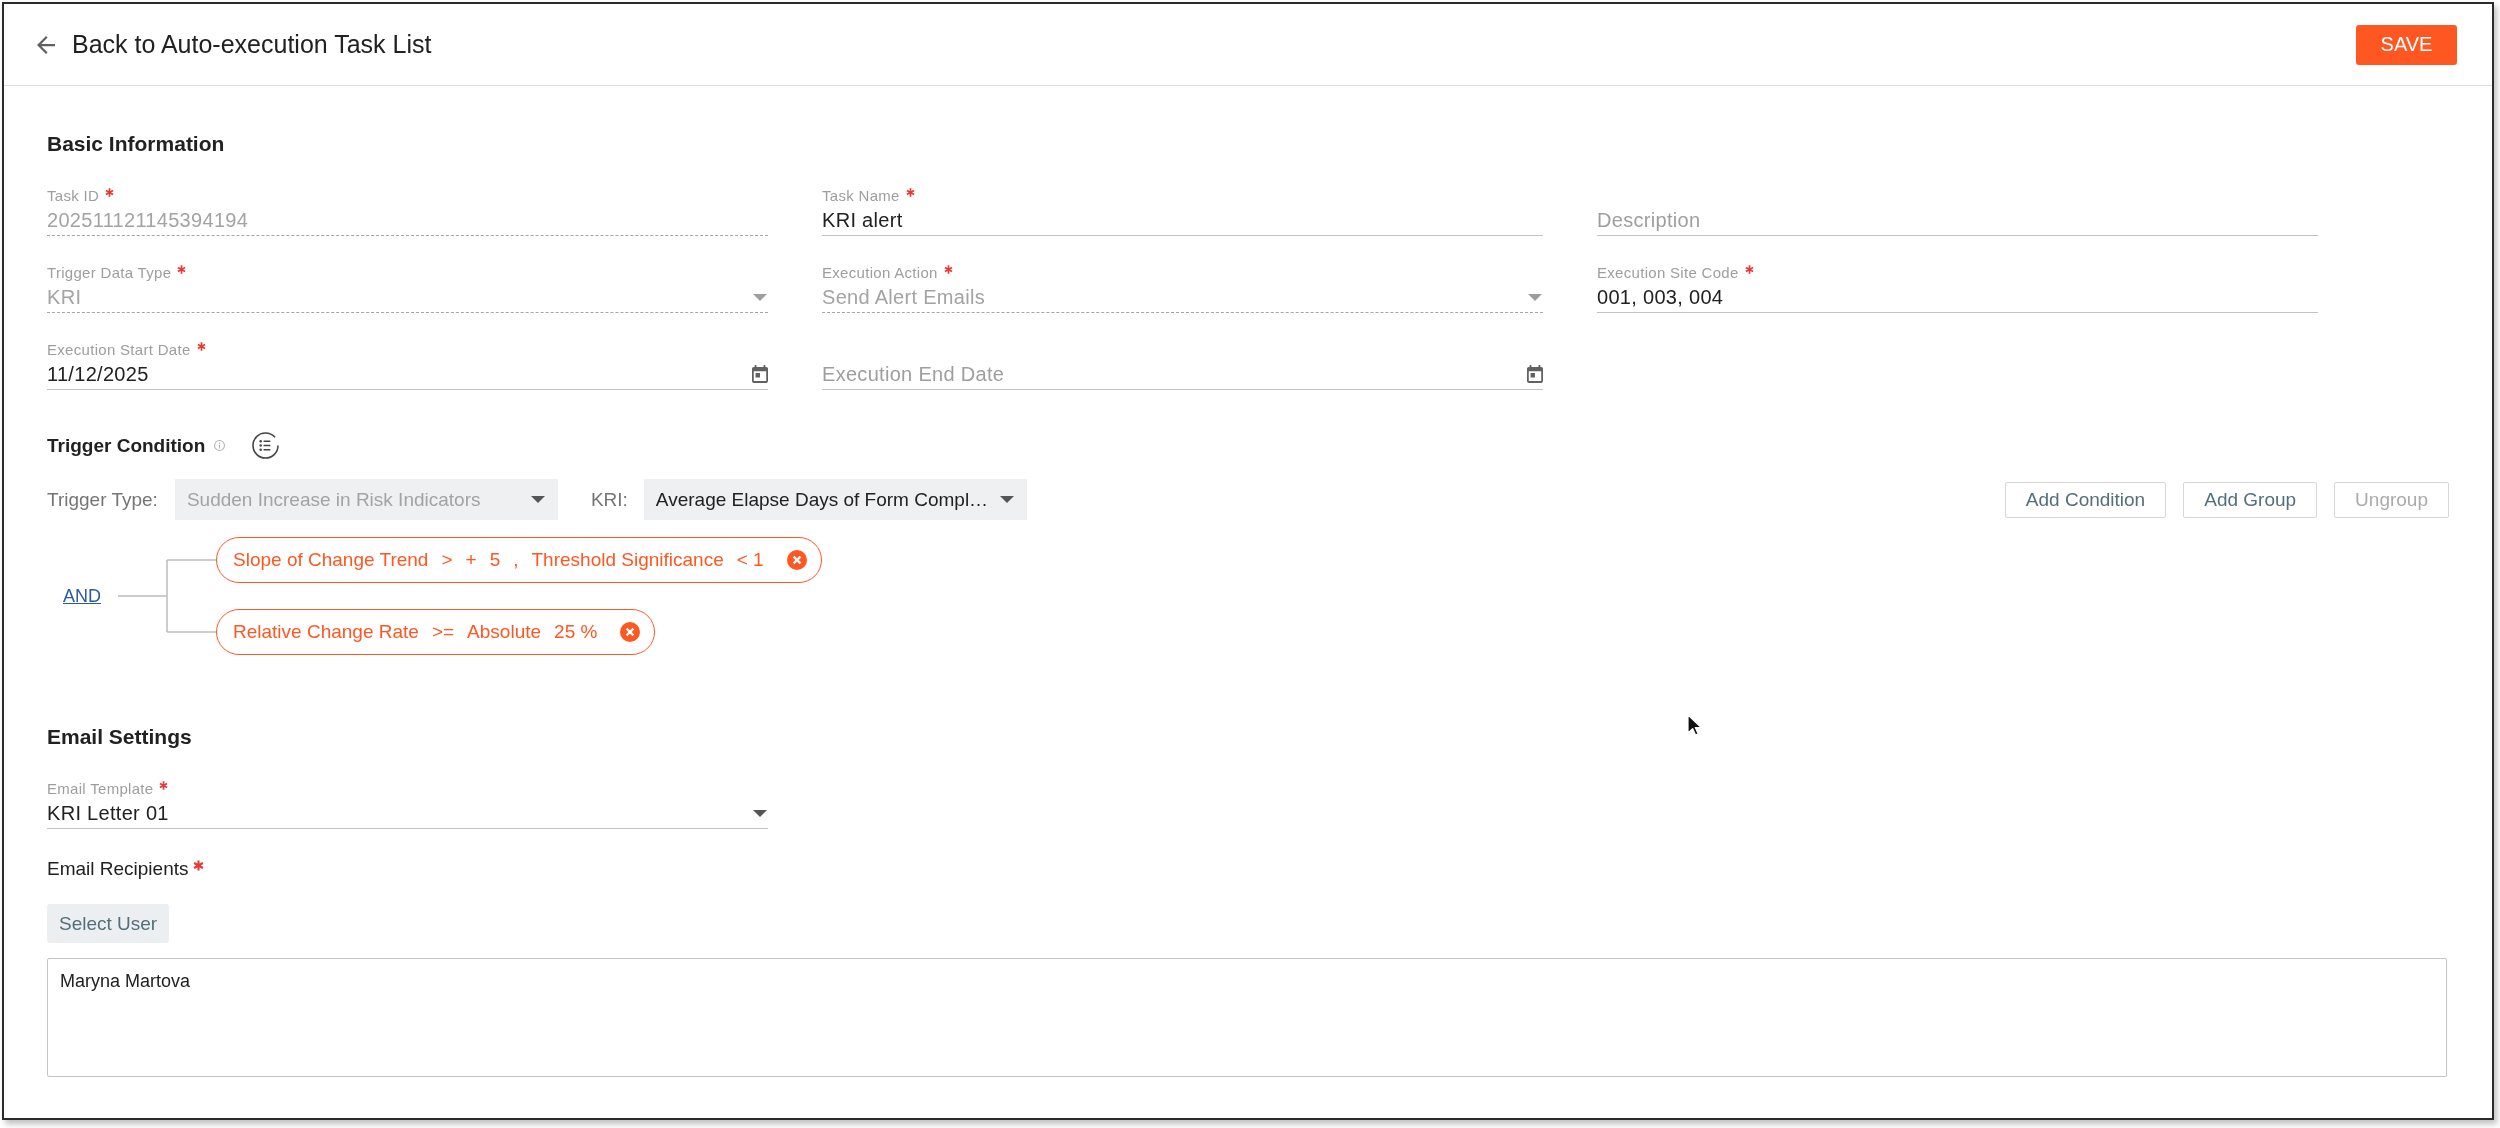 Image resolution: width=2500 pixels, height=1128 pixels. Describe the element at coordinates (861, 196) in the screenshot. I see `field-label: Task Name` at that location.